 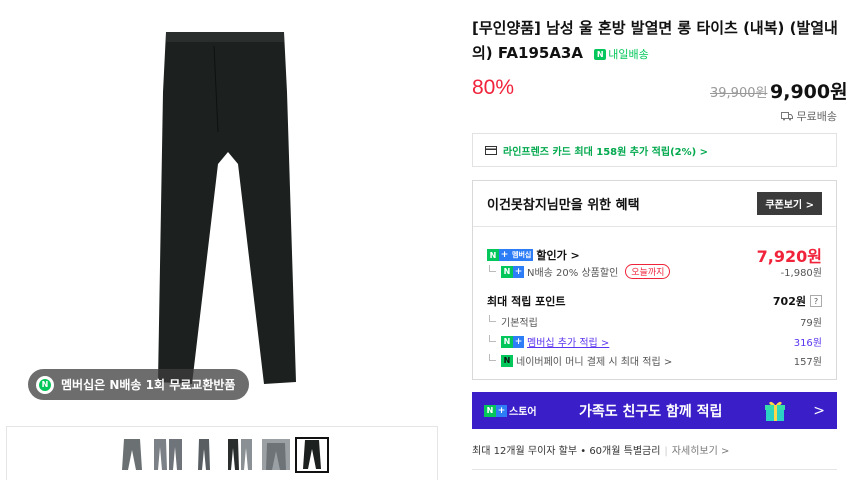 What do you see at coordinates (227, 208) in the screenshot?
I see `leggings-image` at bounding box center [227, 208].